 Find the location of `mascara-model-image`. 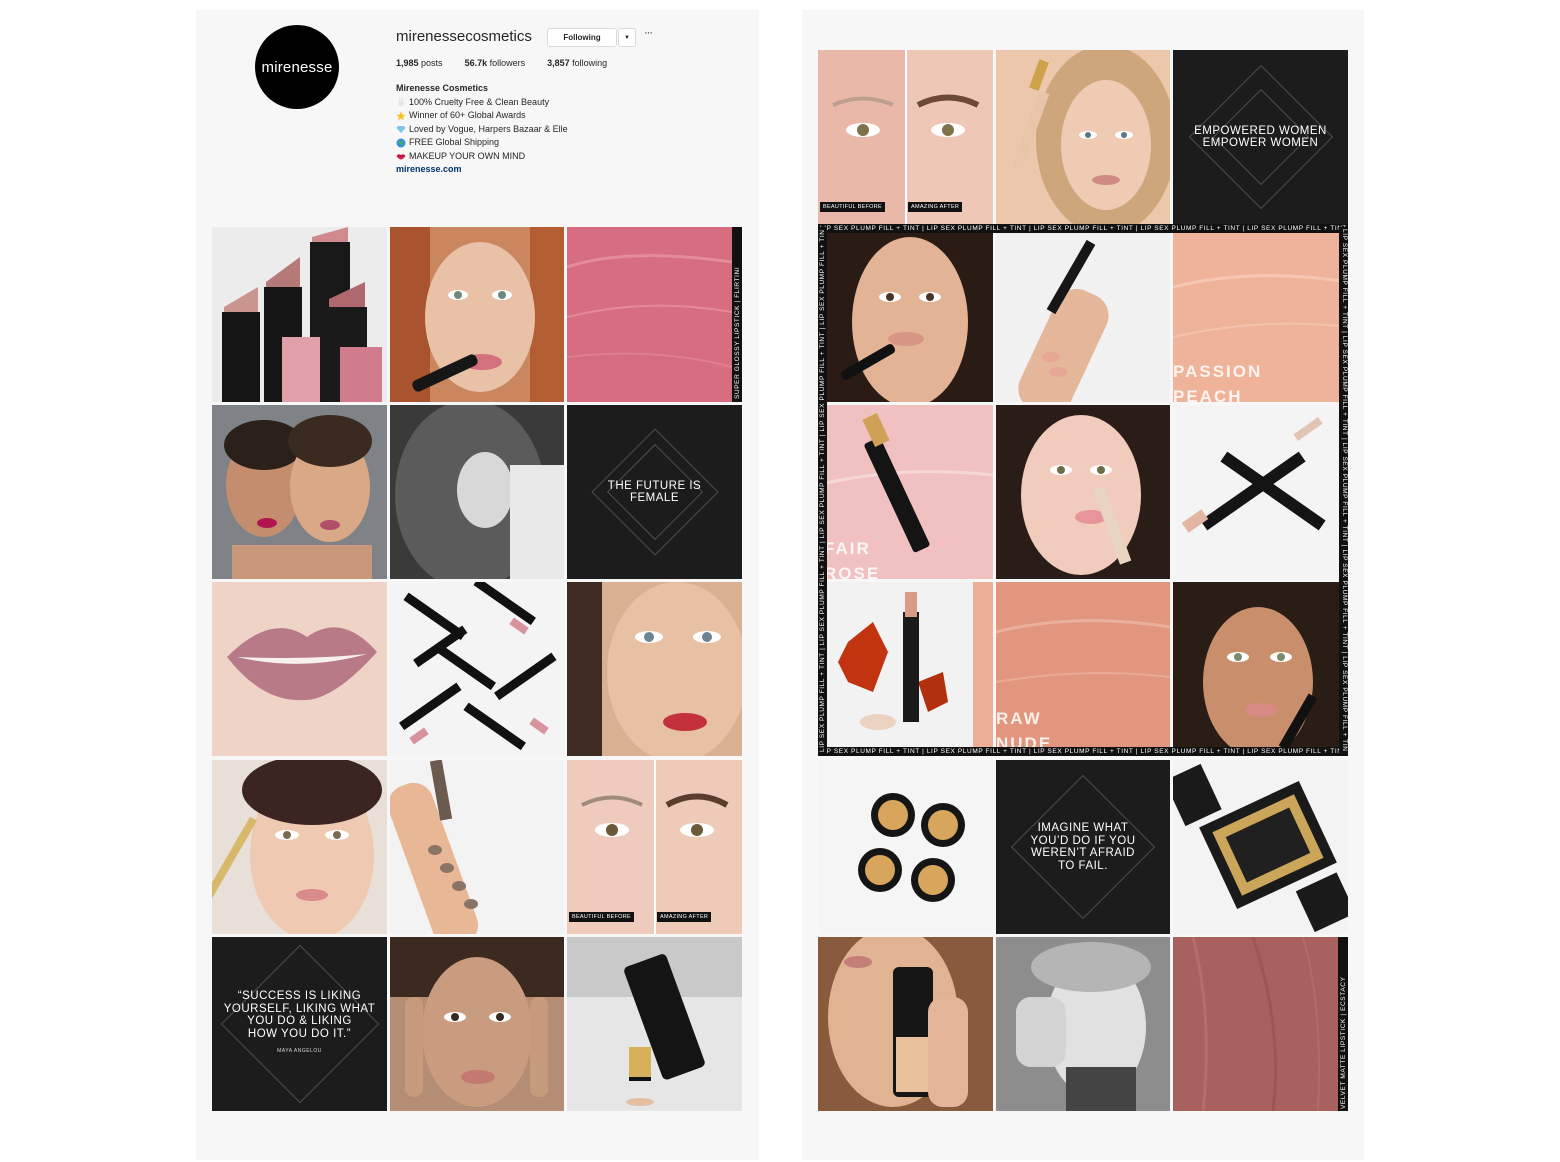

mascara-model-image is located at coordinates (654, 669).